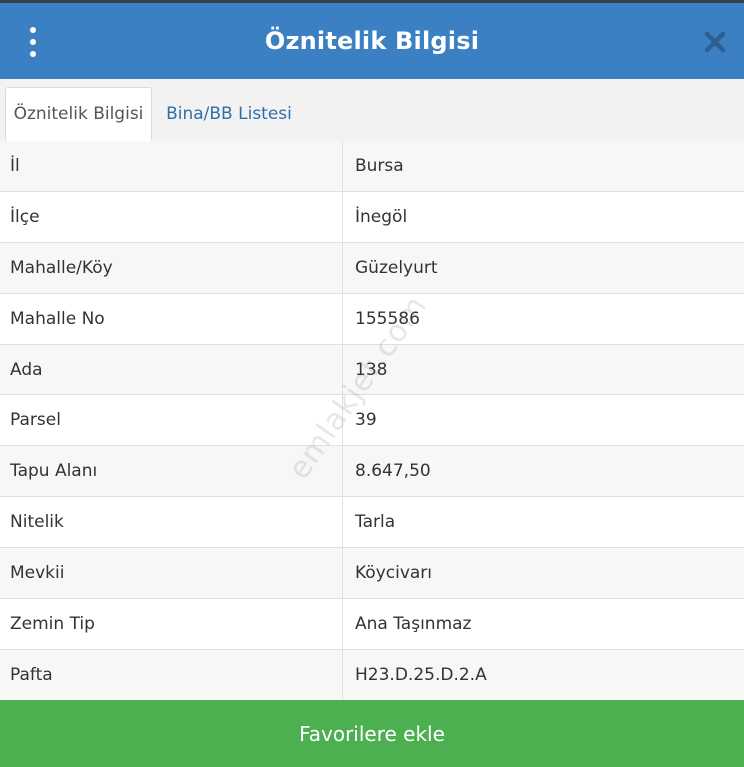 Image resolution: width=744 pixels, height=767 pixels. I want to click on vertical-dots-menu-icon, so click(33, 42).